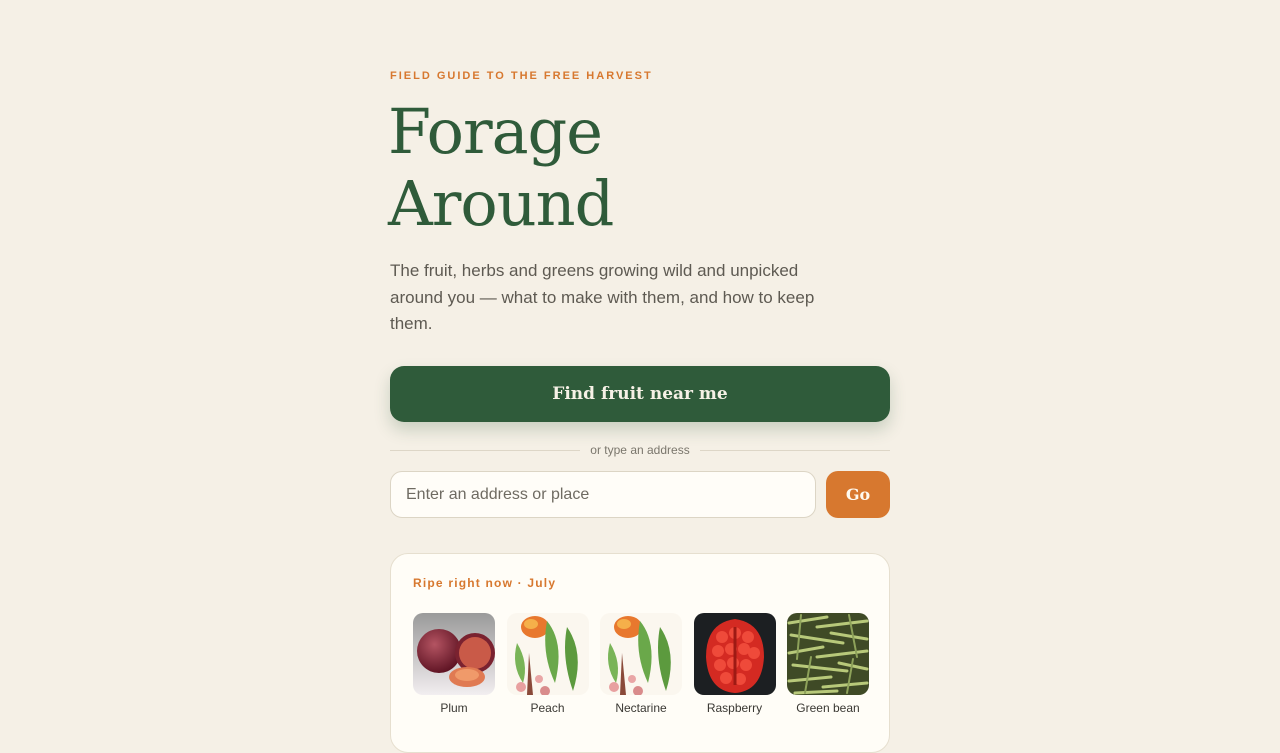 Image resolution: width=1280 pixels, height=753 pixels. I want to click on ripe-item-raspberry: Raspberry, so click(734, 664).